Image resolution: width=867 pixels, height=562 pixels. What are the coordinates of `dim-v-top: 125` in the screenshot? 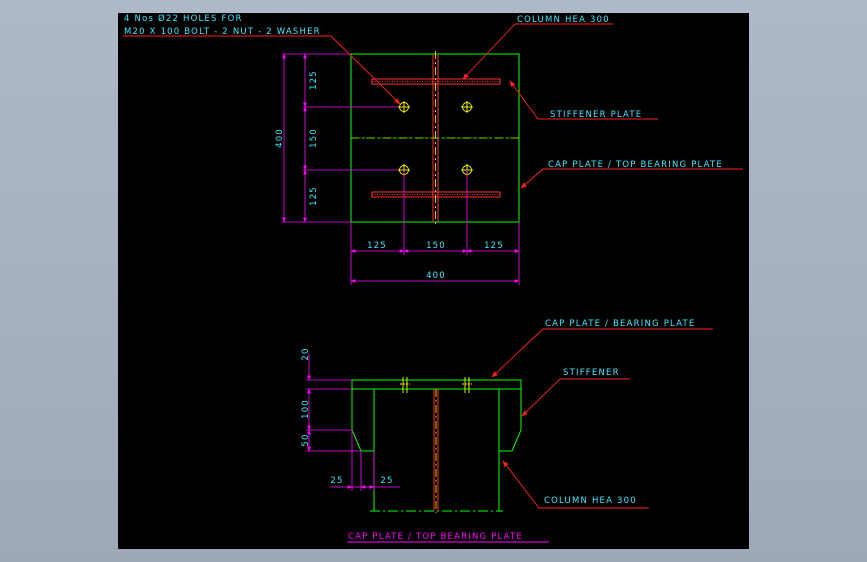 It's located at (314, 80).